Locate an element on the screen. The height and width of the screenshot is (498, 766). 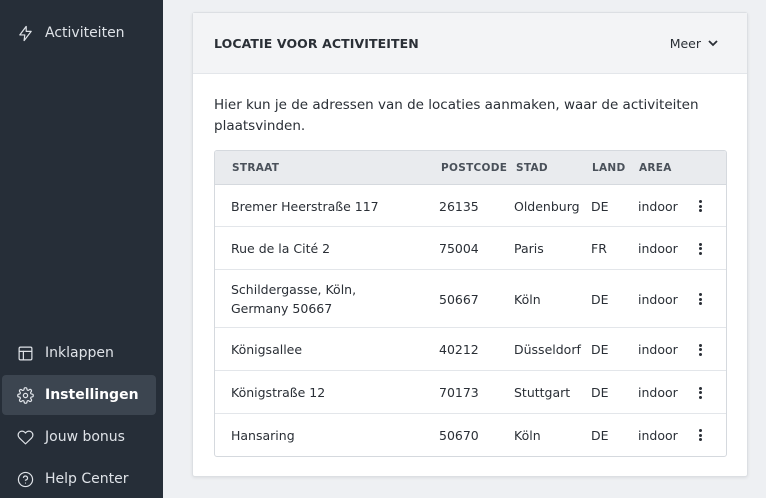
sidebar-item-help-center: Help Center is located at coordinates (79, 478).